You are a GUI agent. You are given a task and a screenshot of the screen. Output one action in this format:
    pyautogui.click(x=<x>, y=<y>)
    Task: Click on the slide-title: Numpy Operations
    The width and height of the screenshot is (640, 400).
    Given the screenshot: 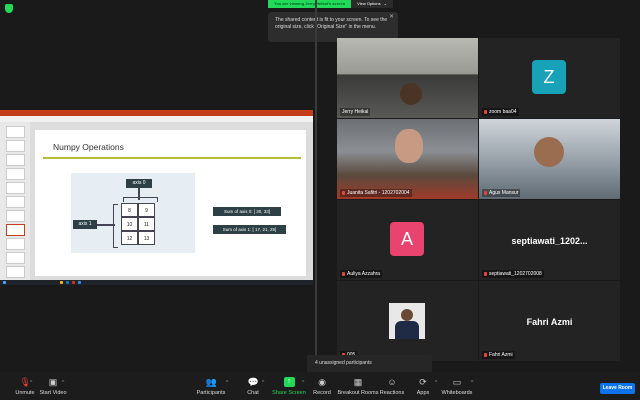 What is the action you would take?
    pyautogui.click(x=88, y=147)
    